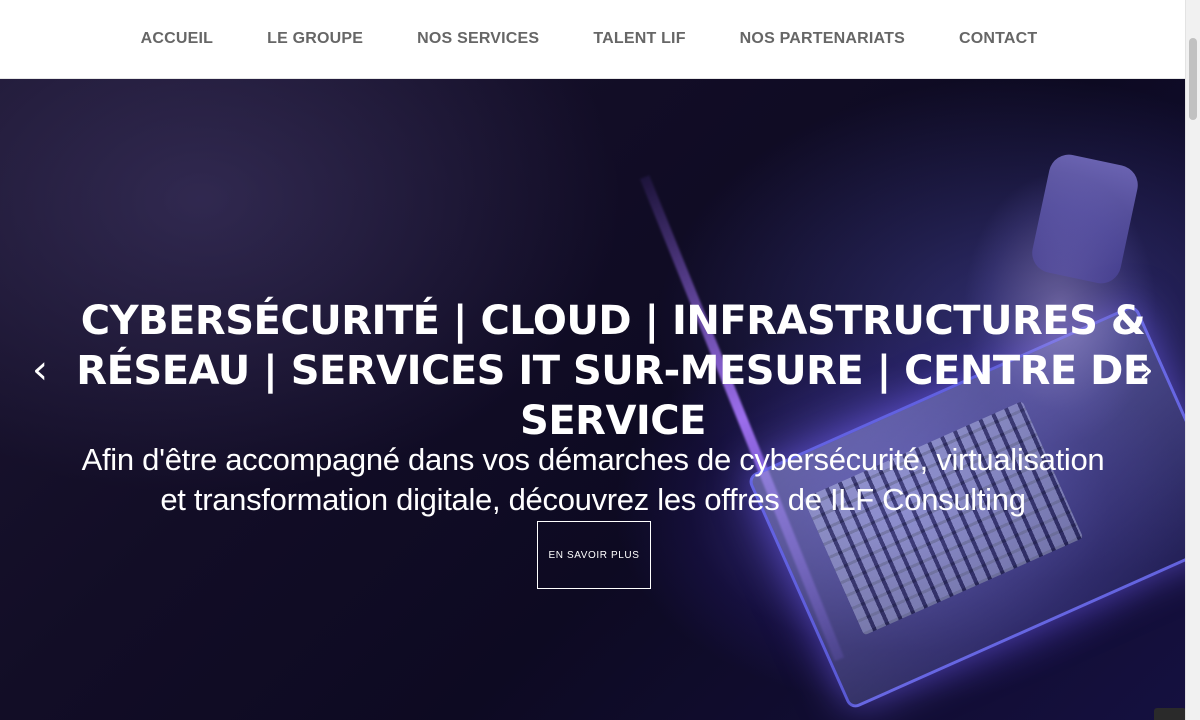 This screenshot has width=1200, height=720. What do you see at coordinates (177, 39) in the screenshot?
I see `nav-item-accueil: ACCUEIL` at bounding box center [177, 39].